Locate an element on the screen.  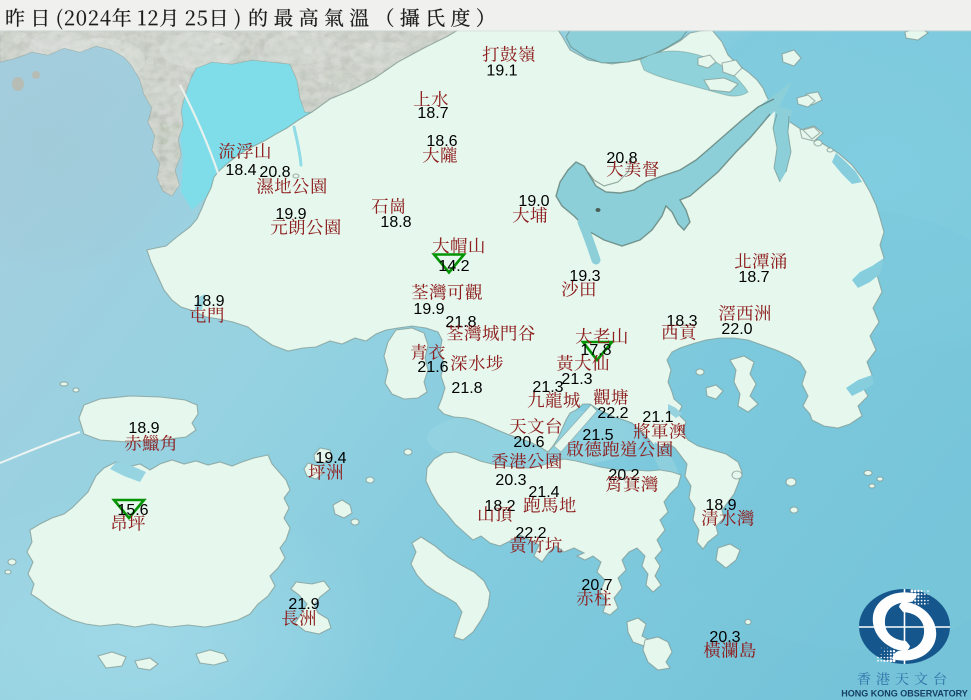
svg-text: 14.2 is located at coordinates (453, 266).